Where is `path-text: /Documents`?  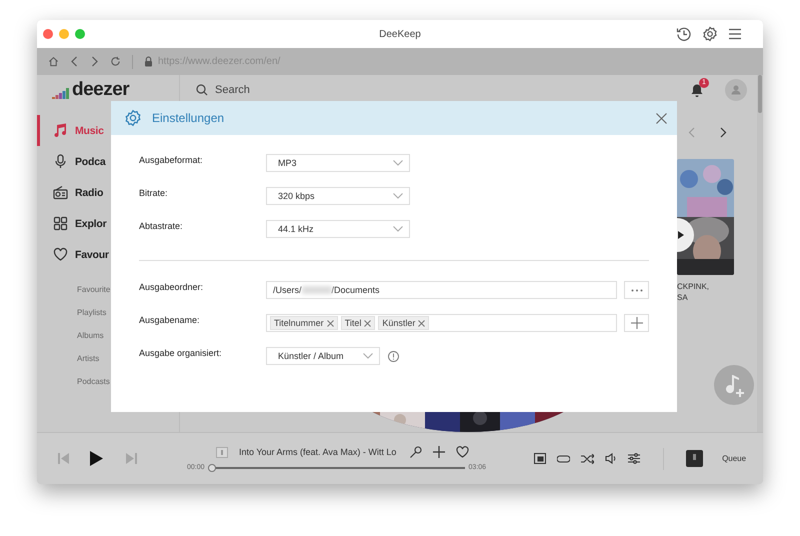
path-text: /Documents is located at coordinates (356, 290).